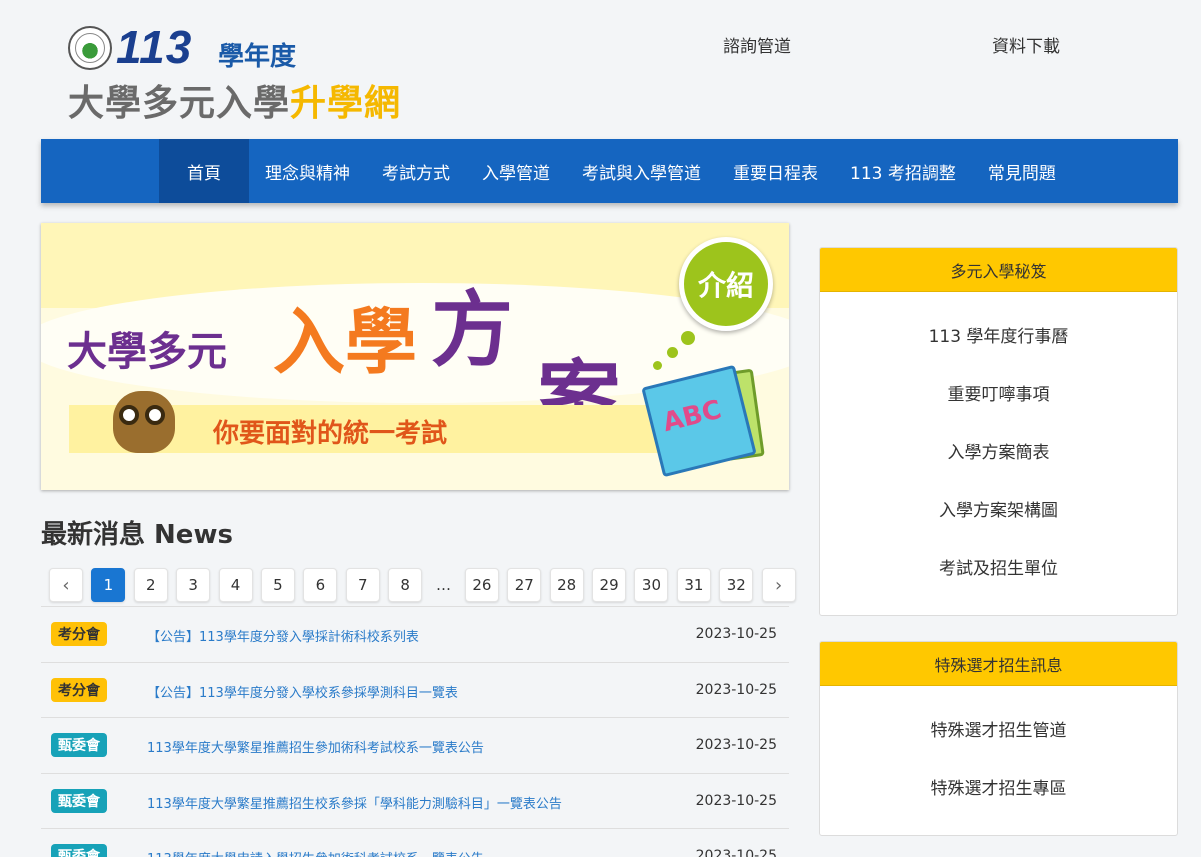  I want to click on banner-intro-badge: 介紹, so click(726, 284).